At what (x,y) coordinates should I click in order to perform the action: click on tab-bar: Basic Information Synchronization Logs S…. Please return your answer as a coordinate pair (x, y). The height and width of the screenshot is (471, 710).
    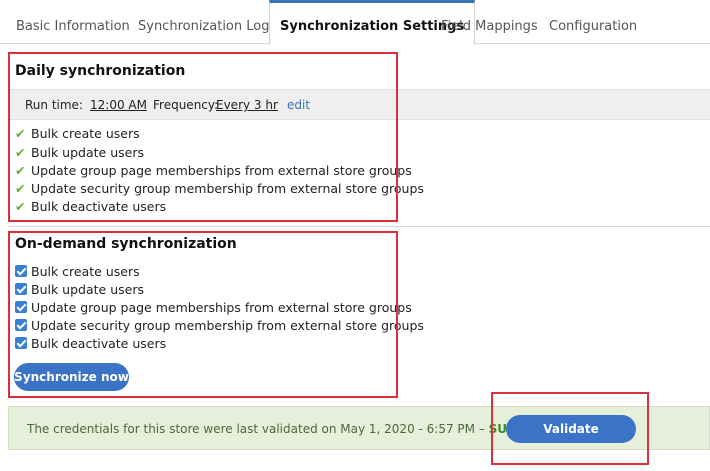
    Looking at the image, I should click on (355, 22).